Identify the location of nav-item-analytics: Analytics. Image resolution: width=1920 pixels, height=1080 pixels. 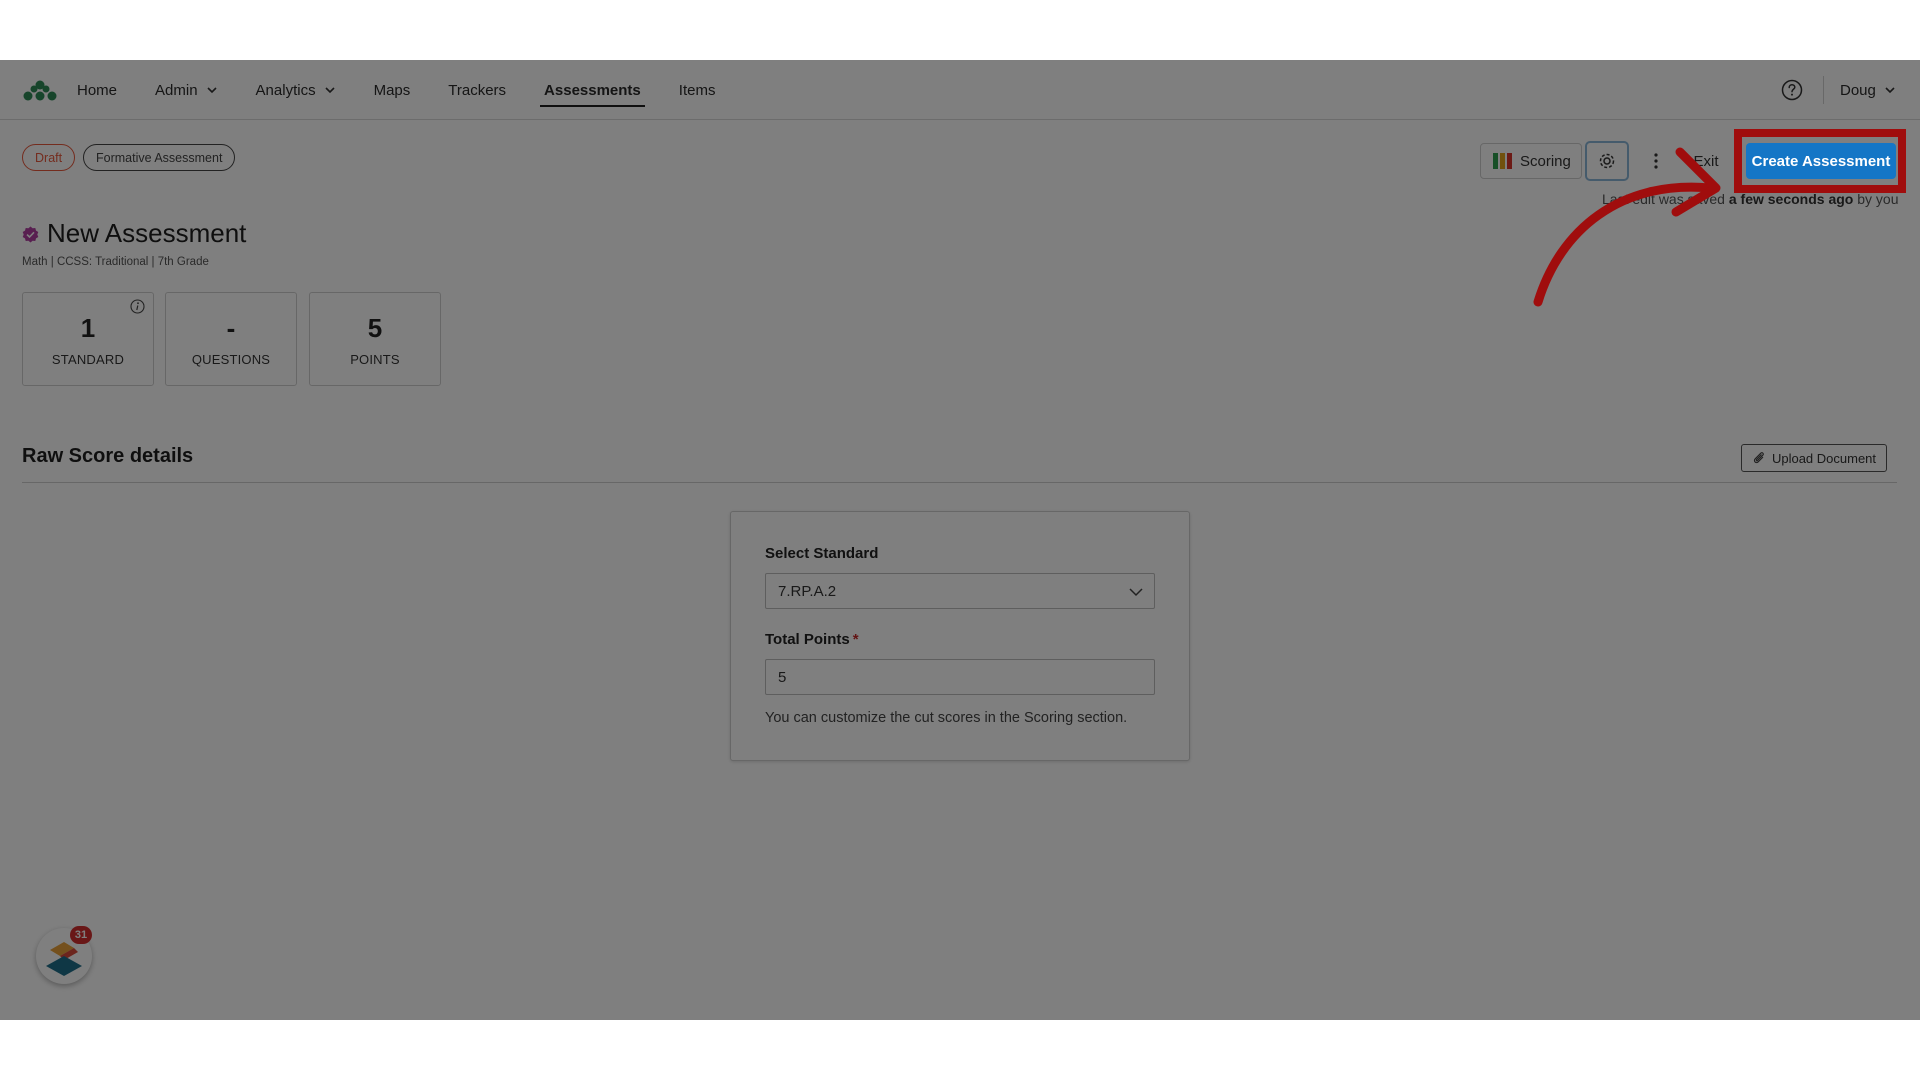
(296, 90).